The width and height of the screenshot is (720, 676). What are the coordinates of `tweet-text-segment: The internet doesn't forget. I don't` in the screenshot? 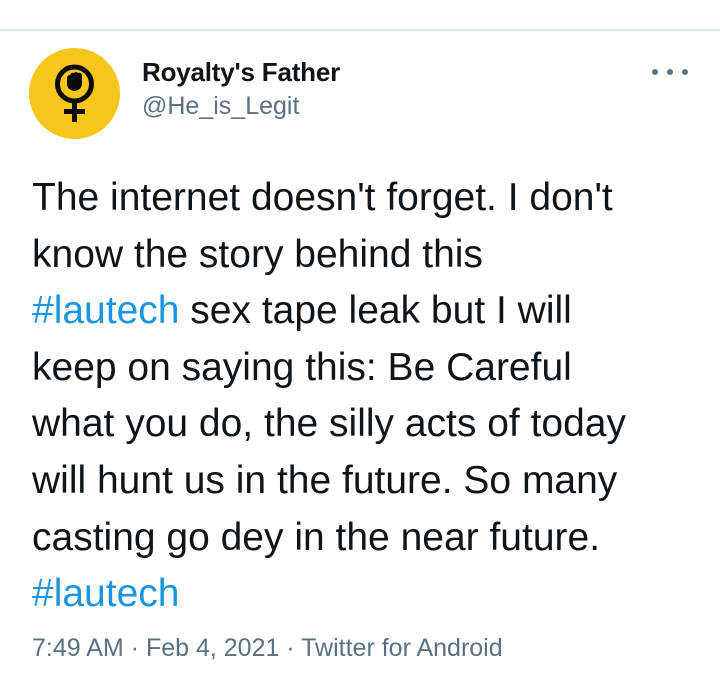 It's located at (322, 197).